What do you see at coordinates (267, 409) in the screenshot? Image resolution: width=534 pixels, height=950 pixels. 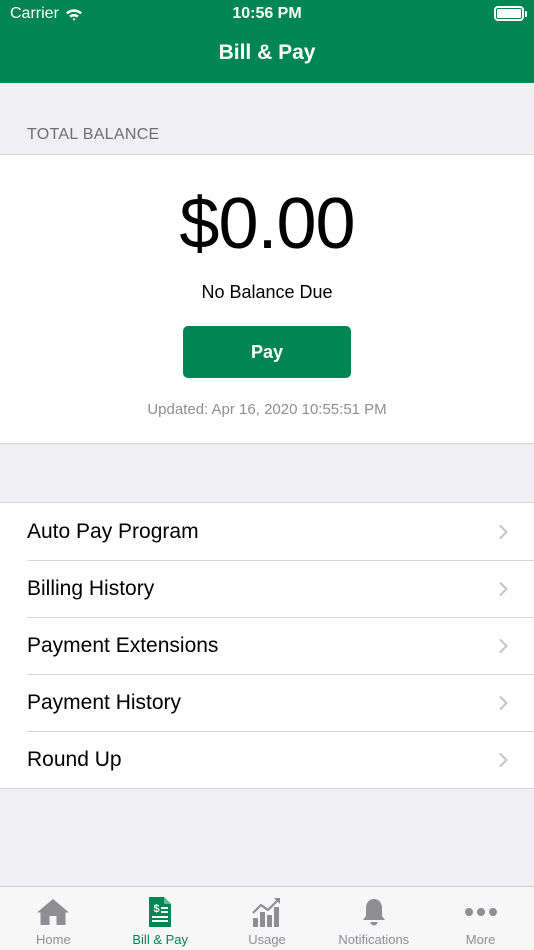 I see `updated-timestamp: Updated: Apr 16, 2020 10:55:51 PM` at bounding box center [267, 409].